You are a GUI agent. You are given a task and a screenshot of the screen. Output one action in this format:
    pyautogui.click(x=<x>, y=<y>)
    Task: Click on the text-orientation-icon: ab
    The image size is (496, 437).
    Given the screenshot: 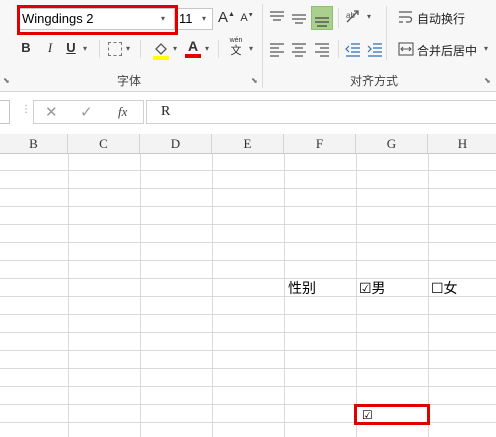 What is the action you would take?
    pyautogui.click(x=352, y=16)
    